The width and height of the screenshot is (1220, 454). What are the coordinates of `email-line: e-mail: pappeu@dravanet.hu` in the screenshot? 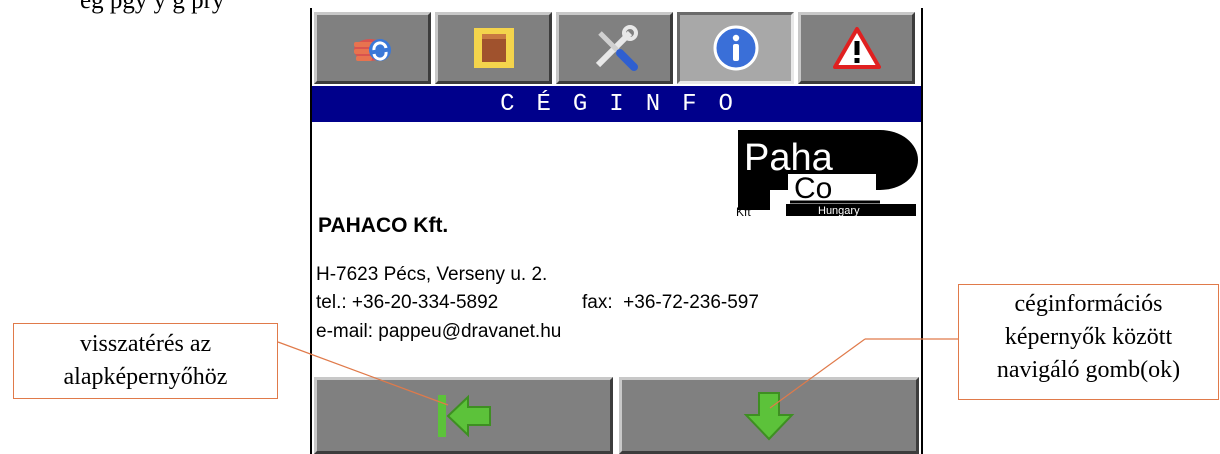 It's located at (439, 331).